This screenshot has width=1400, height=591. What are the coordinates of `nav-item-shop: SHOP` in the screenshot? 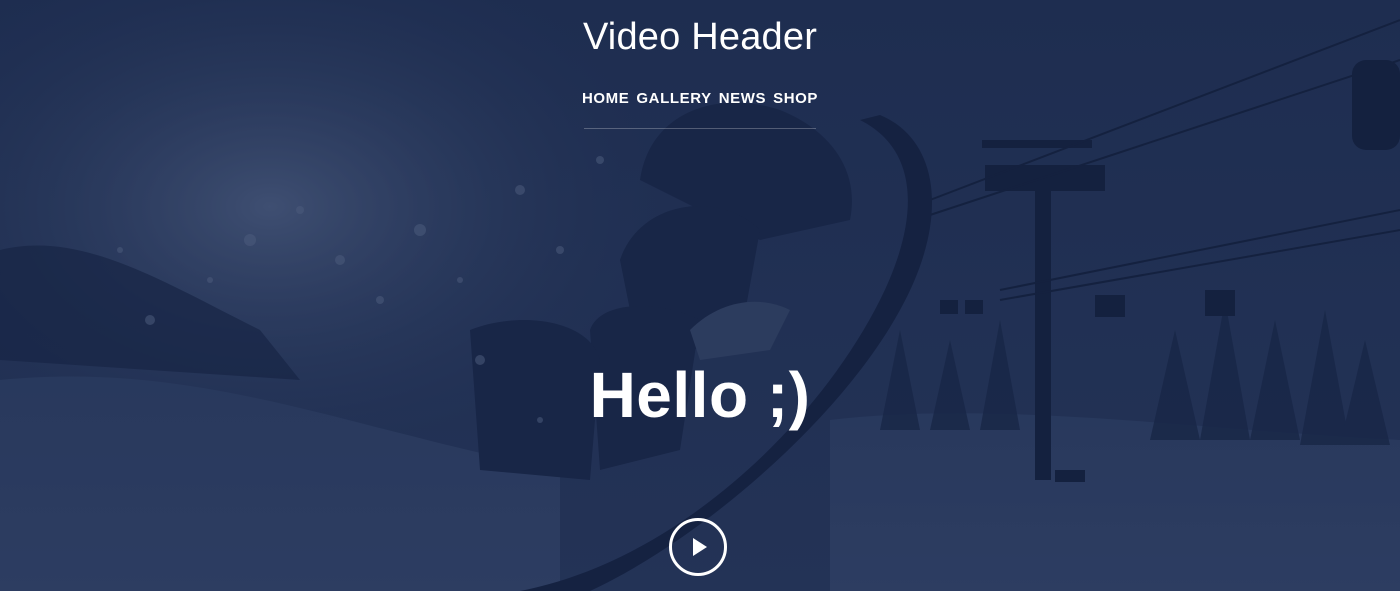 It's located at (795, 98).